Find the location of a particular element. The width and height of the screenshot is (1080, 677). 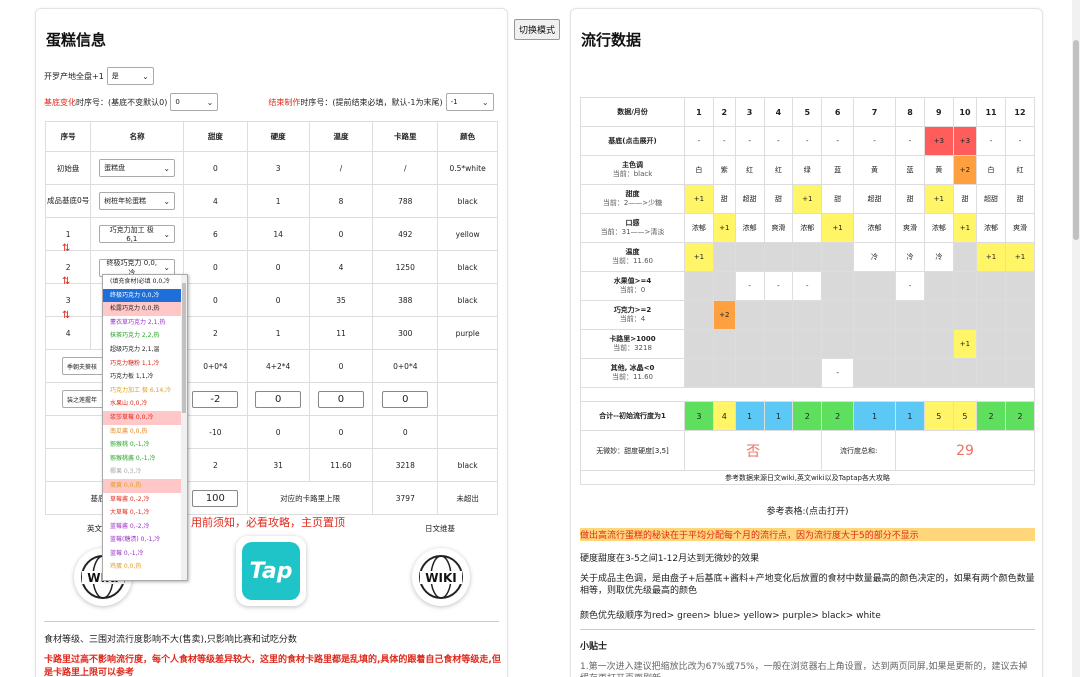

dropdown-option: 超级巧克力 2,1,温 is located at coordinates (145, 349).